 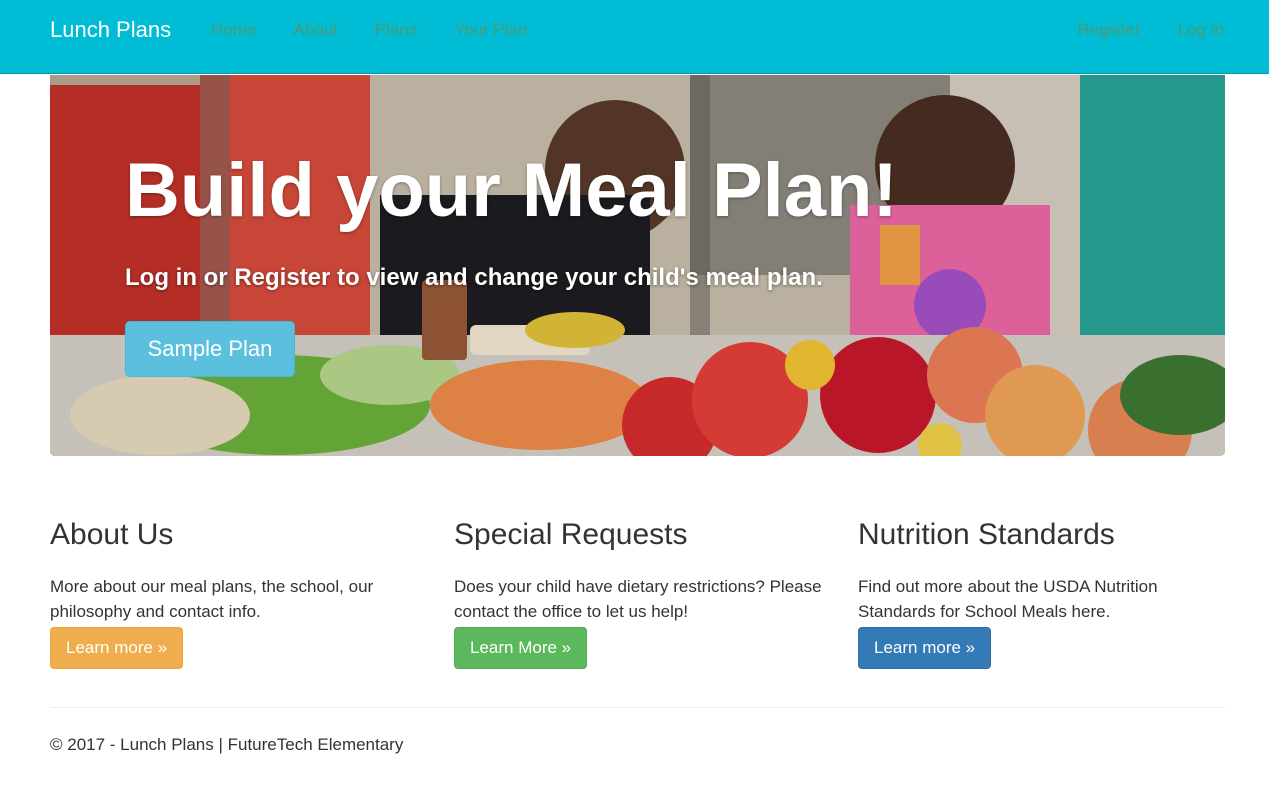 I want to click on nav-item-register: Register, so click(x=1108, y=30).